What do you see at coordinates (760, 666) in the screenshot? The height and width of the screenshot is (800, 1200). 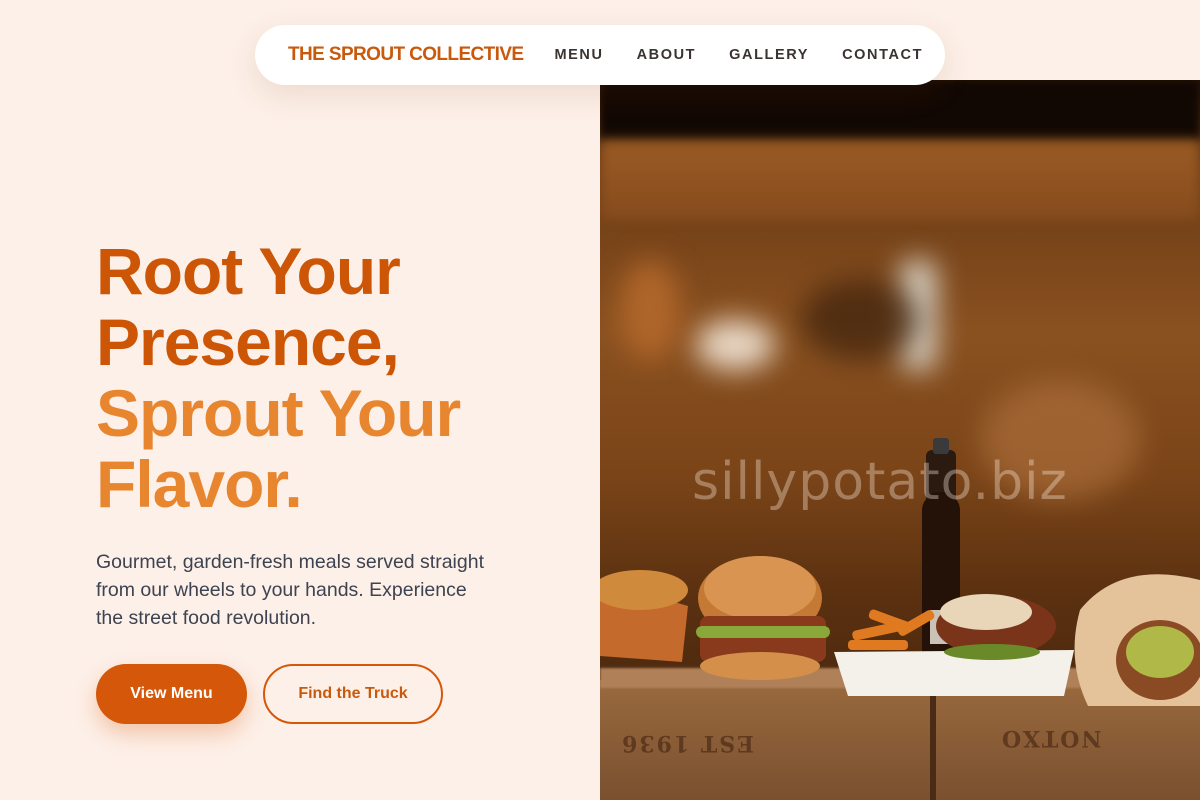 I see `image-burger-bun-bottom` at bounding box center [760, 666].